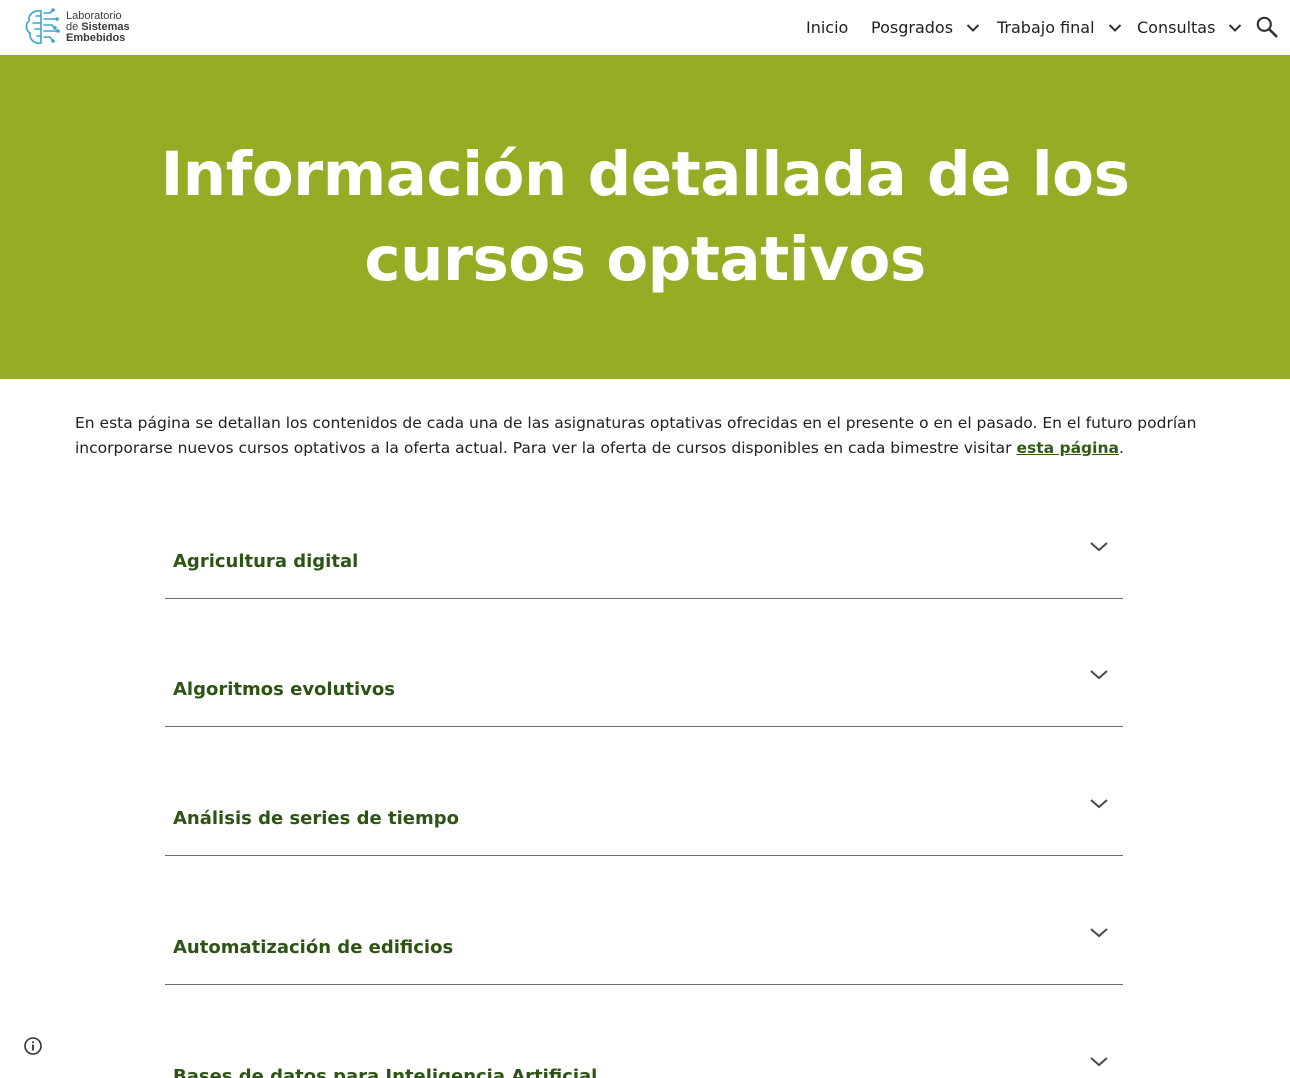 Image resolution: width=1290 pixels, height=1078 pixels. I want to click on course-accordion-item: Algoritmos evolutivos, so click(644, 697).